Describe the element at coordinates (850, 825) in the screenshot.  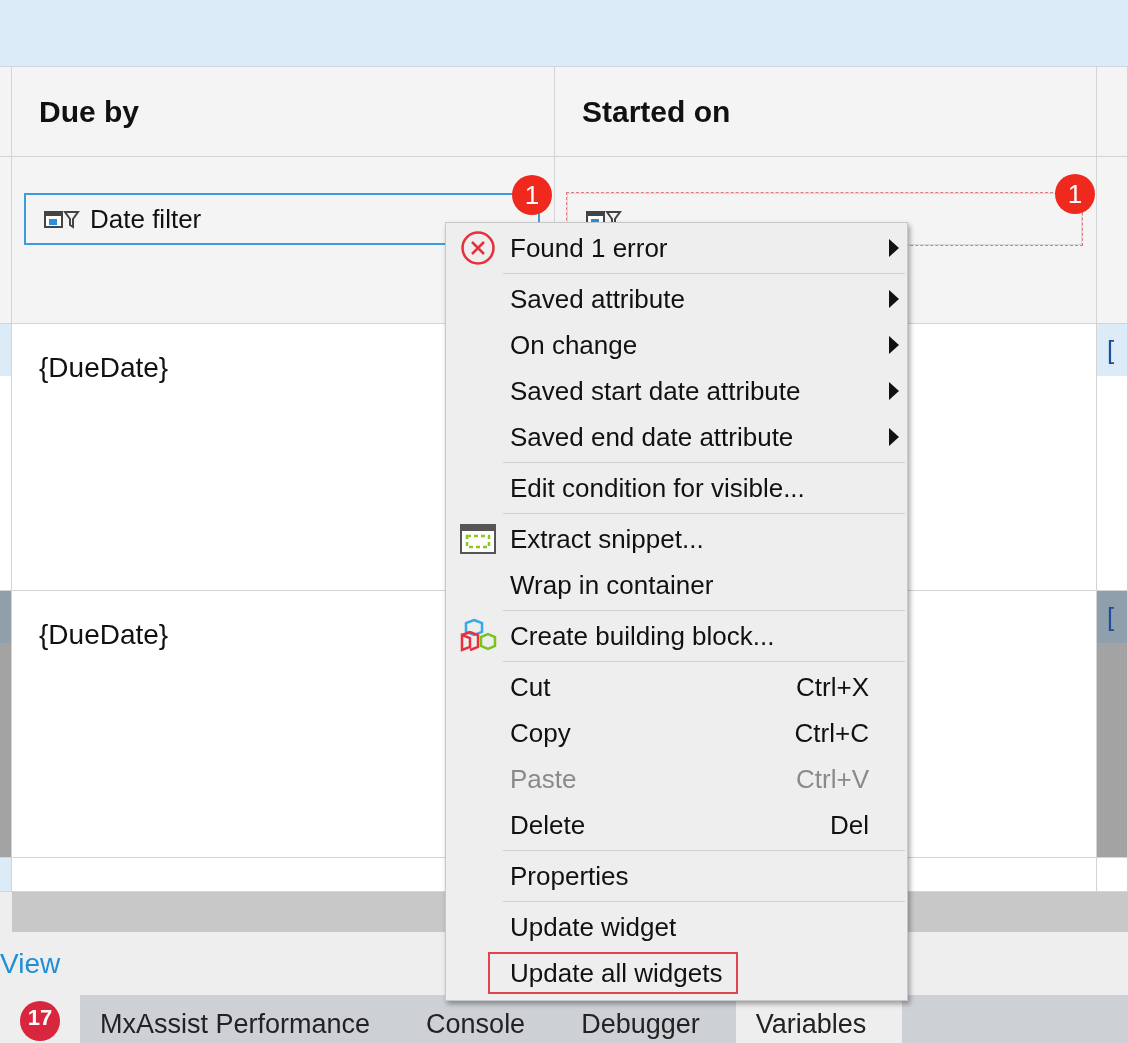
I see `shortcut-label: Del` at that location.